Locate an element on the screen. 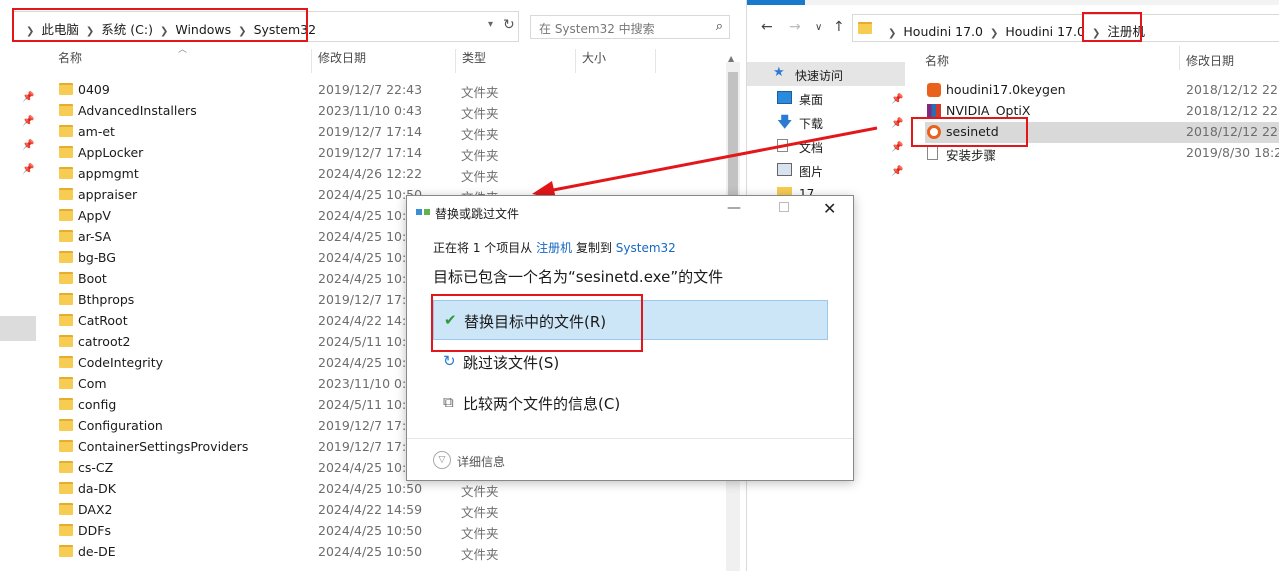 The image size is (1279, 571). file-date: 2018/12/12 22:0 is located at coordinates (1232, 131).